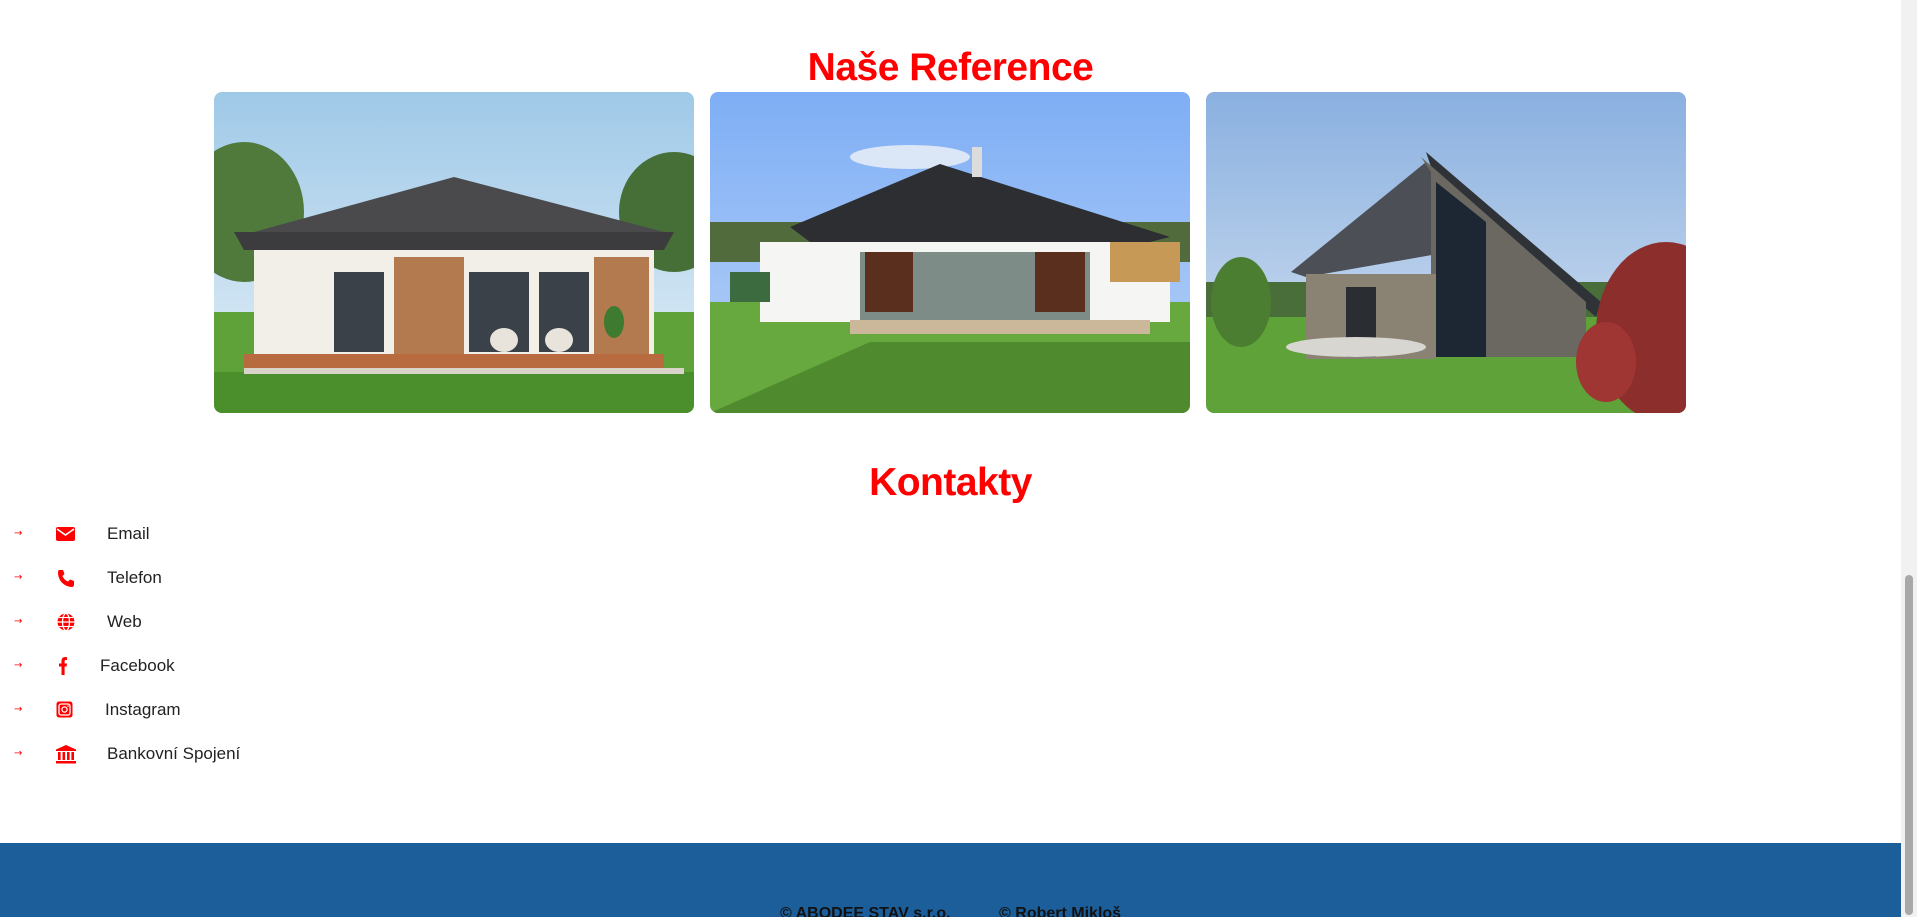  What do you see at coordinates (950, 482) in the screenshot?
I see `contacts-title: Kontakty` at bounding box center [950, 482].